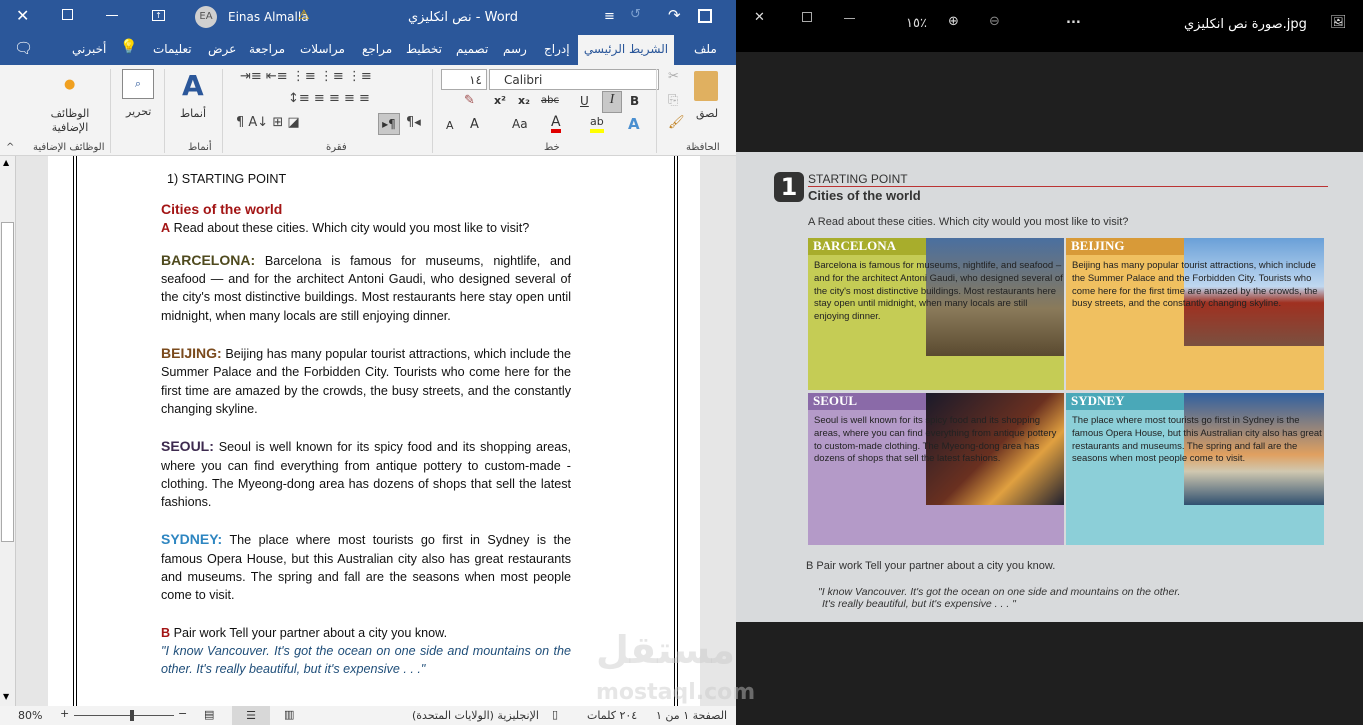 The image size is (1363, 725). What do you see at coordinates (705, 16) in the screenshot?
I see `save-icon` at bounding box center [705, 16].